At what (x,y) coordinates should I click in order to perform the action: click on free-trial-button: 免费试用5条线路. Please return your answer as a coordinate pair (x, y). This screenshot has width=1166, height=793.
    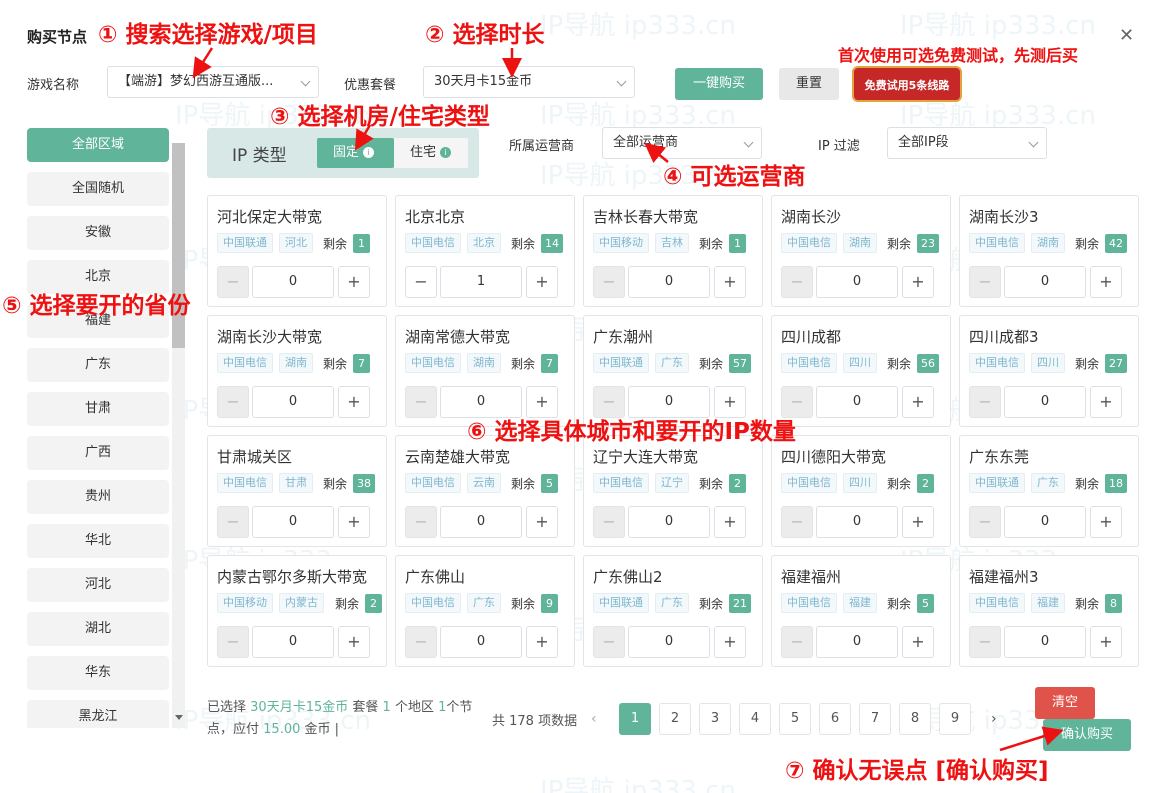
    Looking at the image, I should click on (907, 84).